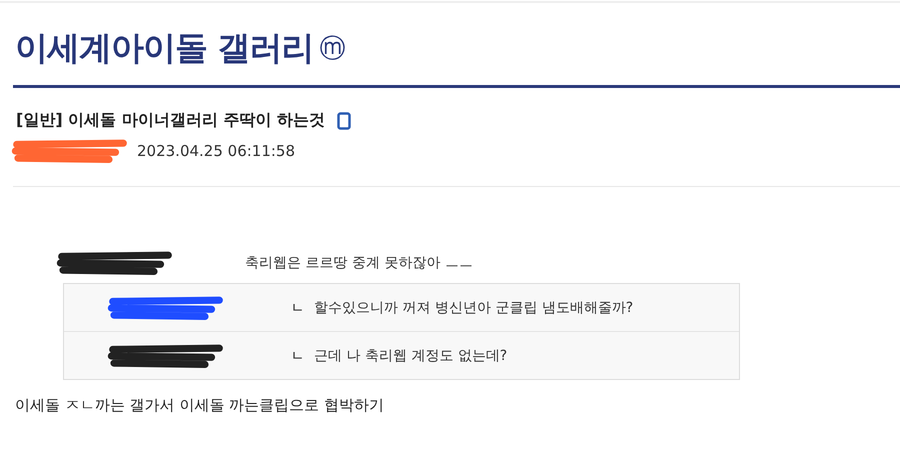 This screenshot has width=900, height=461. Describe the element at coordinates (164, 48) in the screenshot. I see `gallery-title: 이세계아이돌 갤러리` at that location.